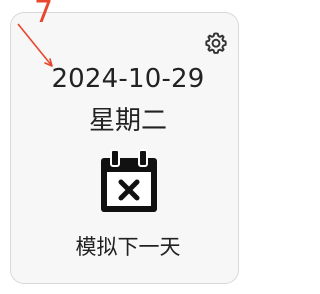  I want to click on annotation-number: 7, so click(44, 15).